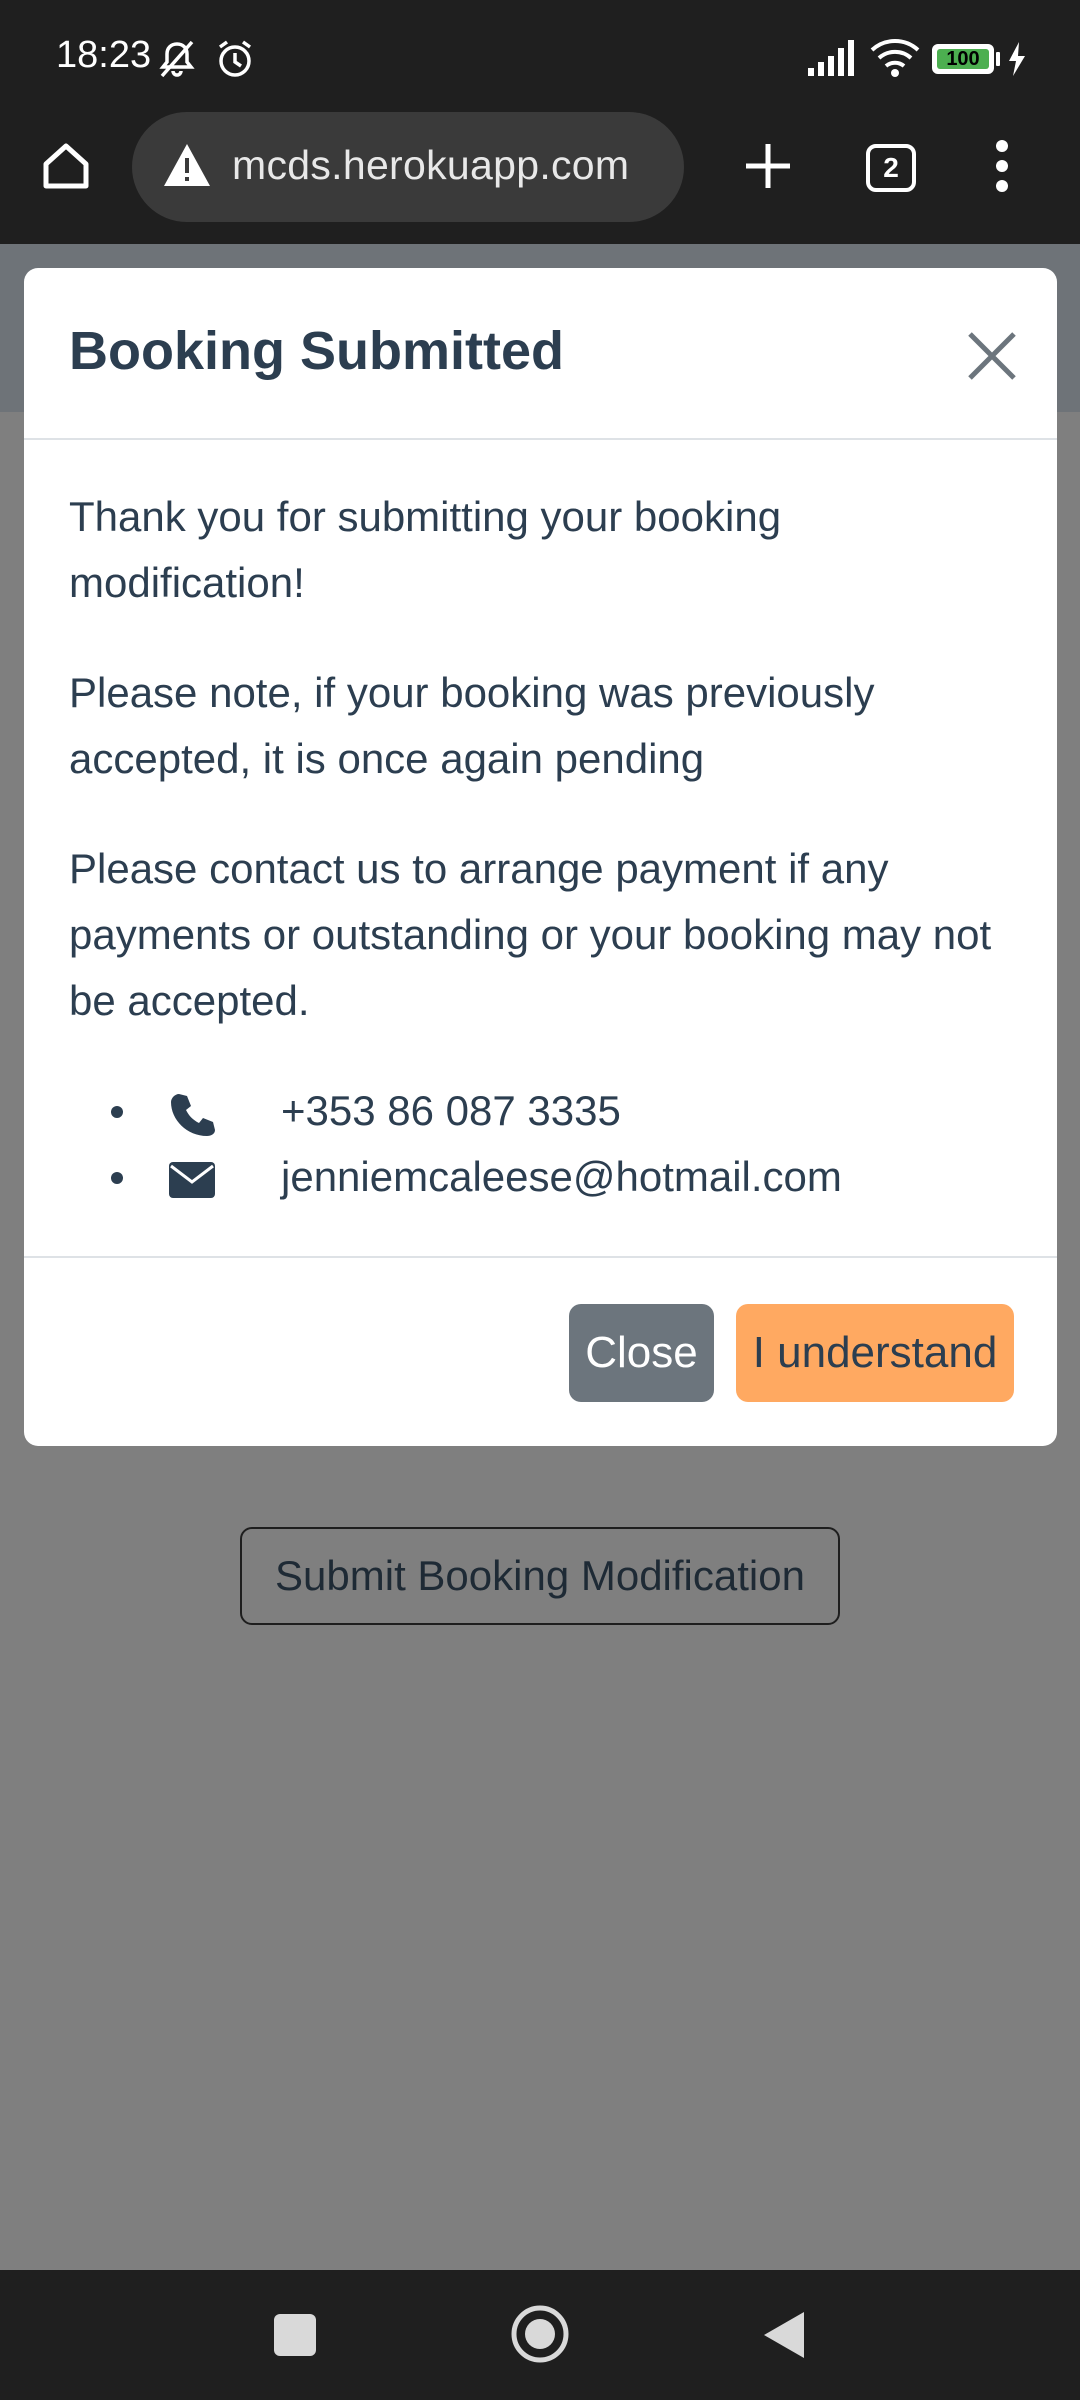 The width and height of the screenshot is (1080, 2400). I want to click on battery-icon: 100, so click(963, 59).